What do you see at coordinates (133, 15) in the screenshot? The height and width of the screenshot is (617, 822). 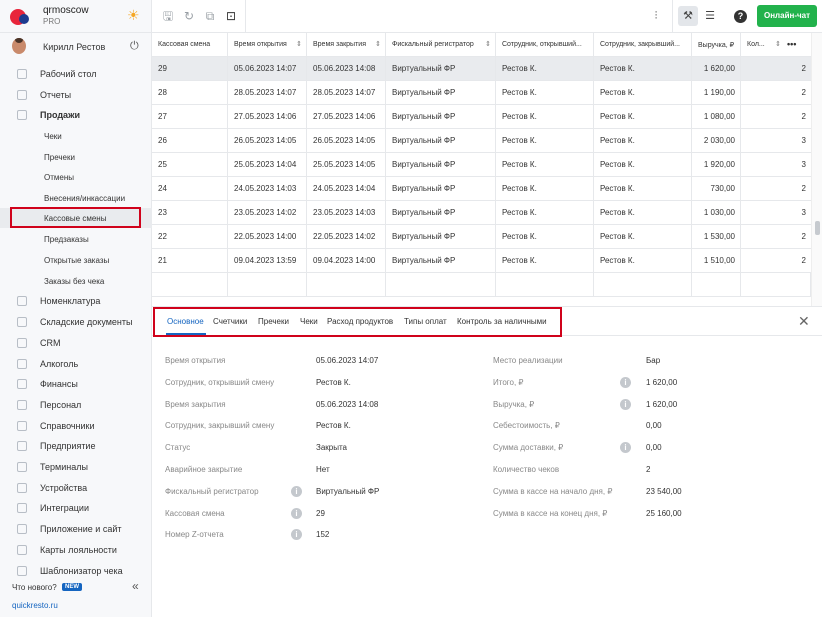 I see `sun-icon: ☀` at bounding box center [133, 15].